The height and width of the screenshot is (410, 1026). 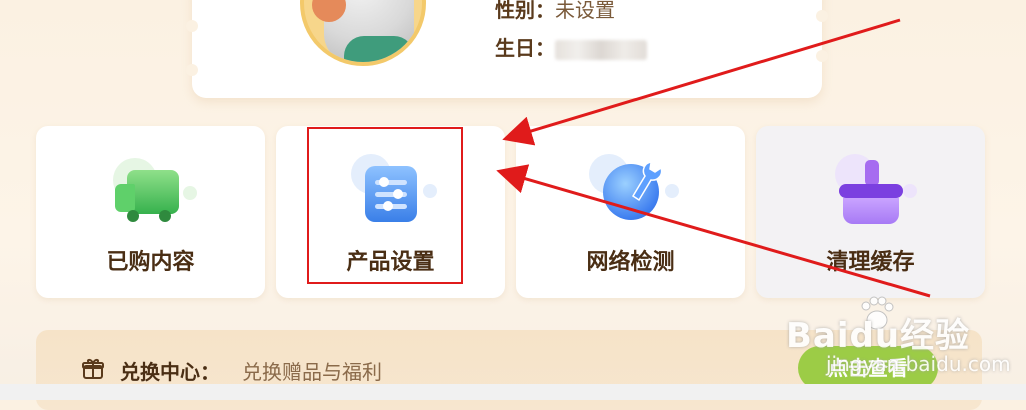 What do you see at coordinates (154, 194) in the screenshot?
I see `truck-icon` at bounding box center [154, 194].